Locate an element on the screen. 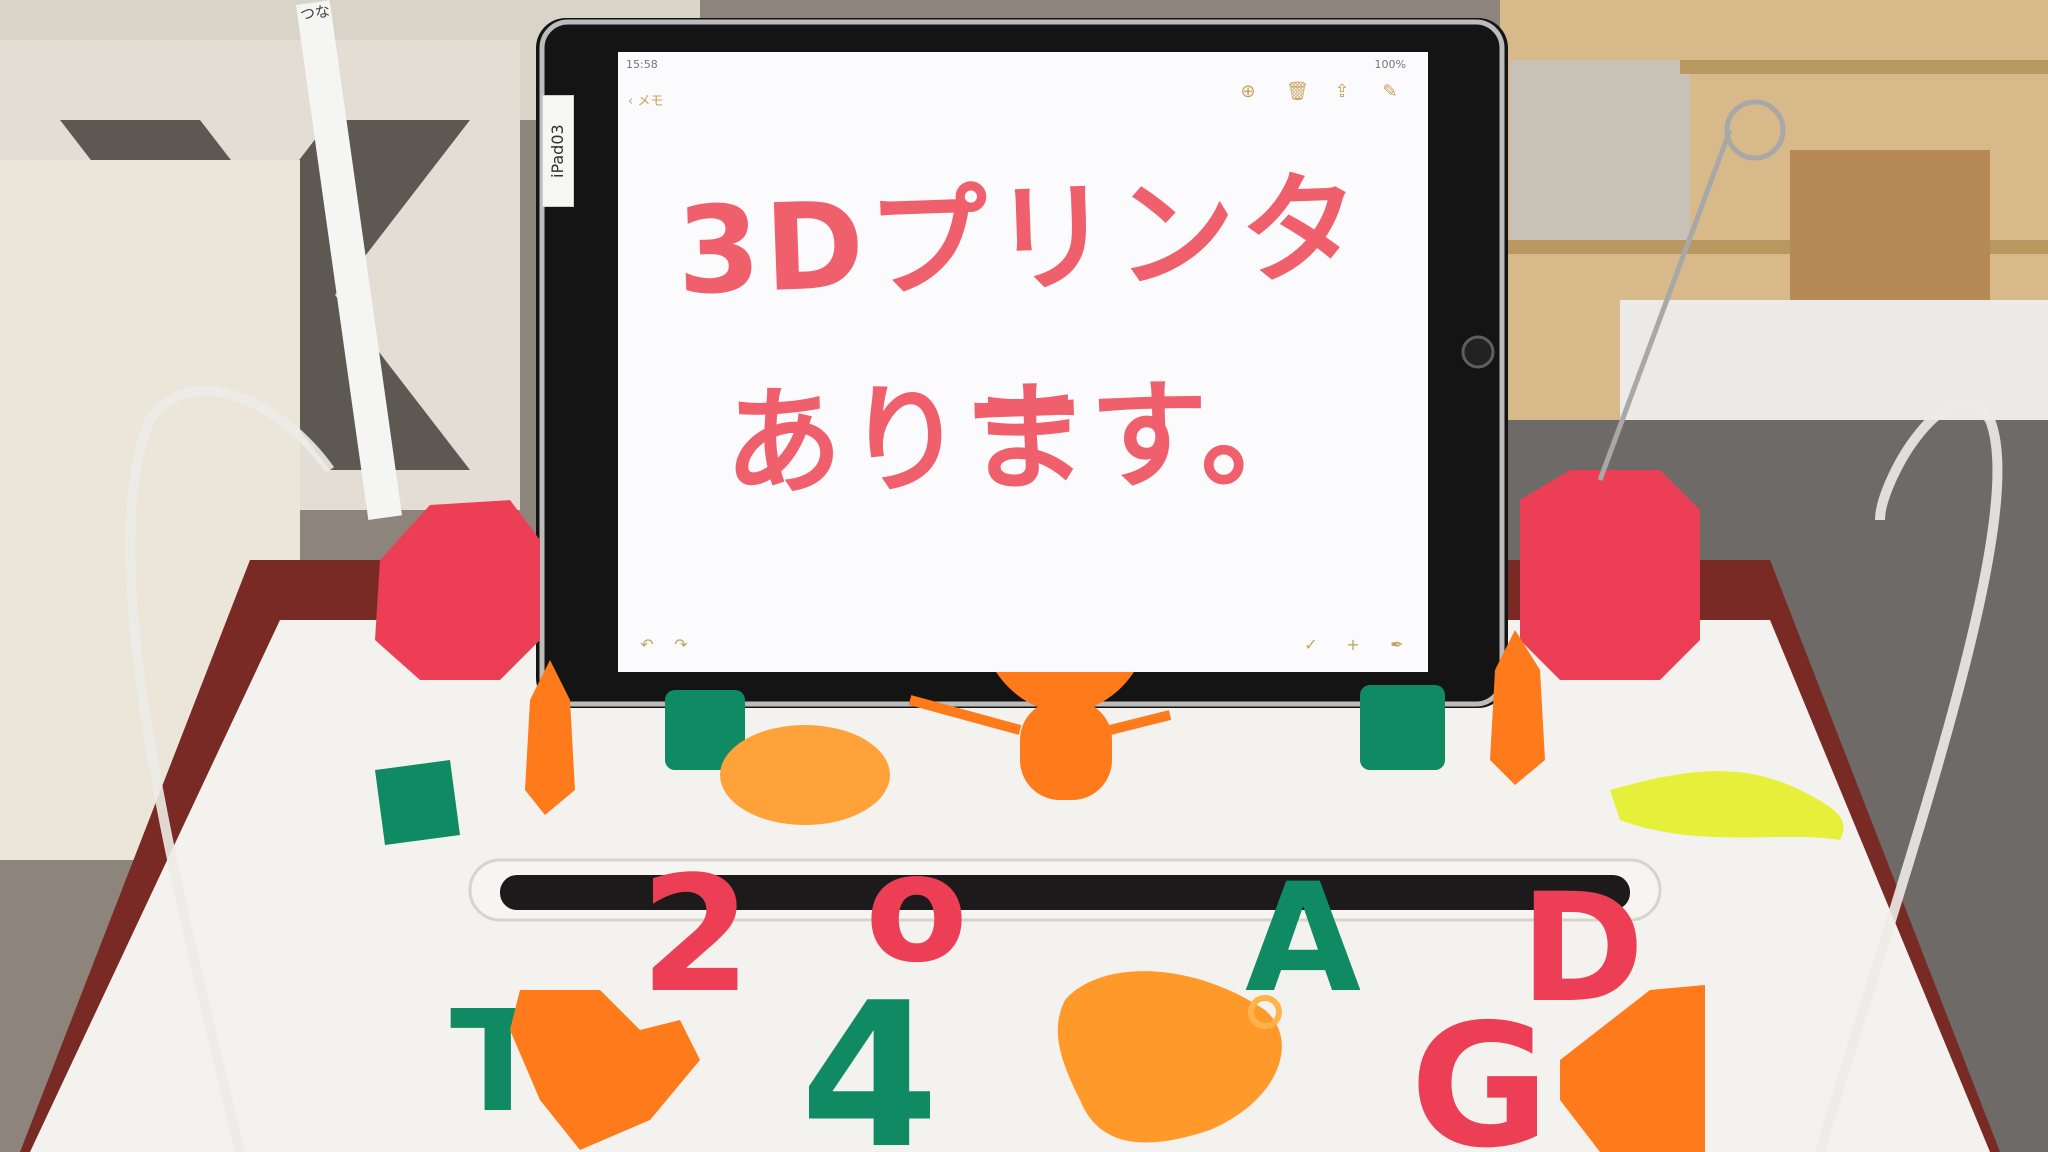  chevron-left-icon: ‹ is located at coordinates (633, 101).